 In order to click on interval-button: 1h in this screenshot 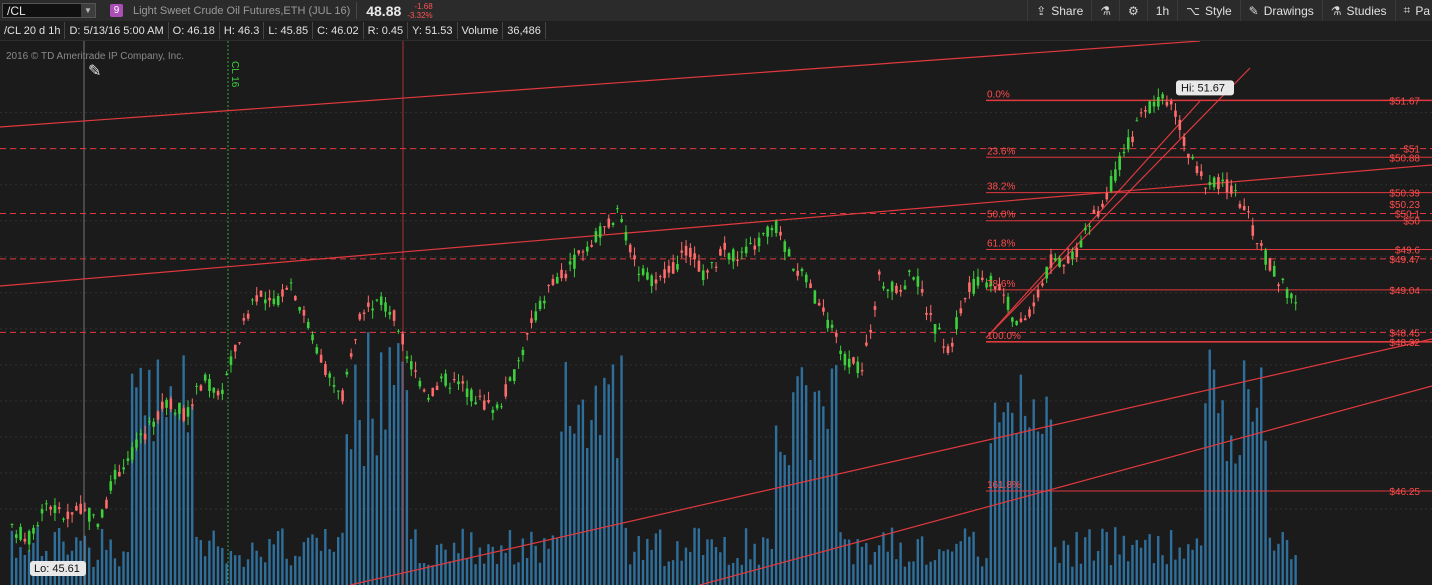, I will do `click(1161, 10)`.